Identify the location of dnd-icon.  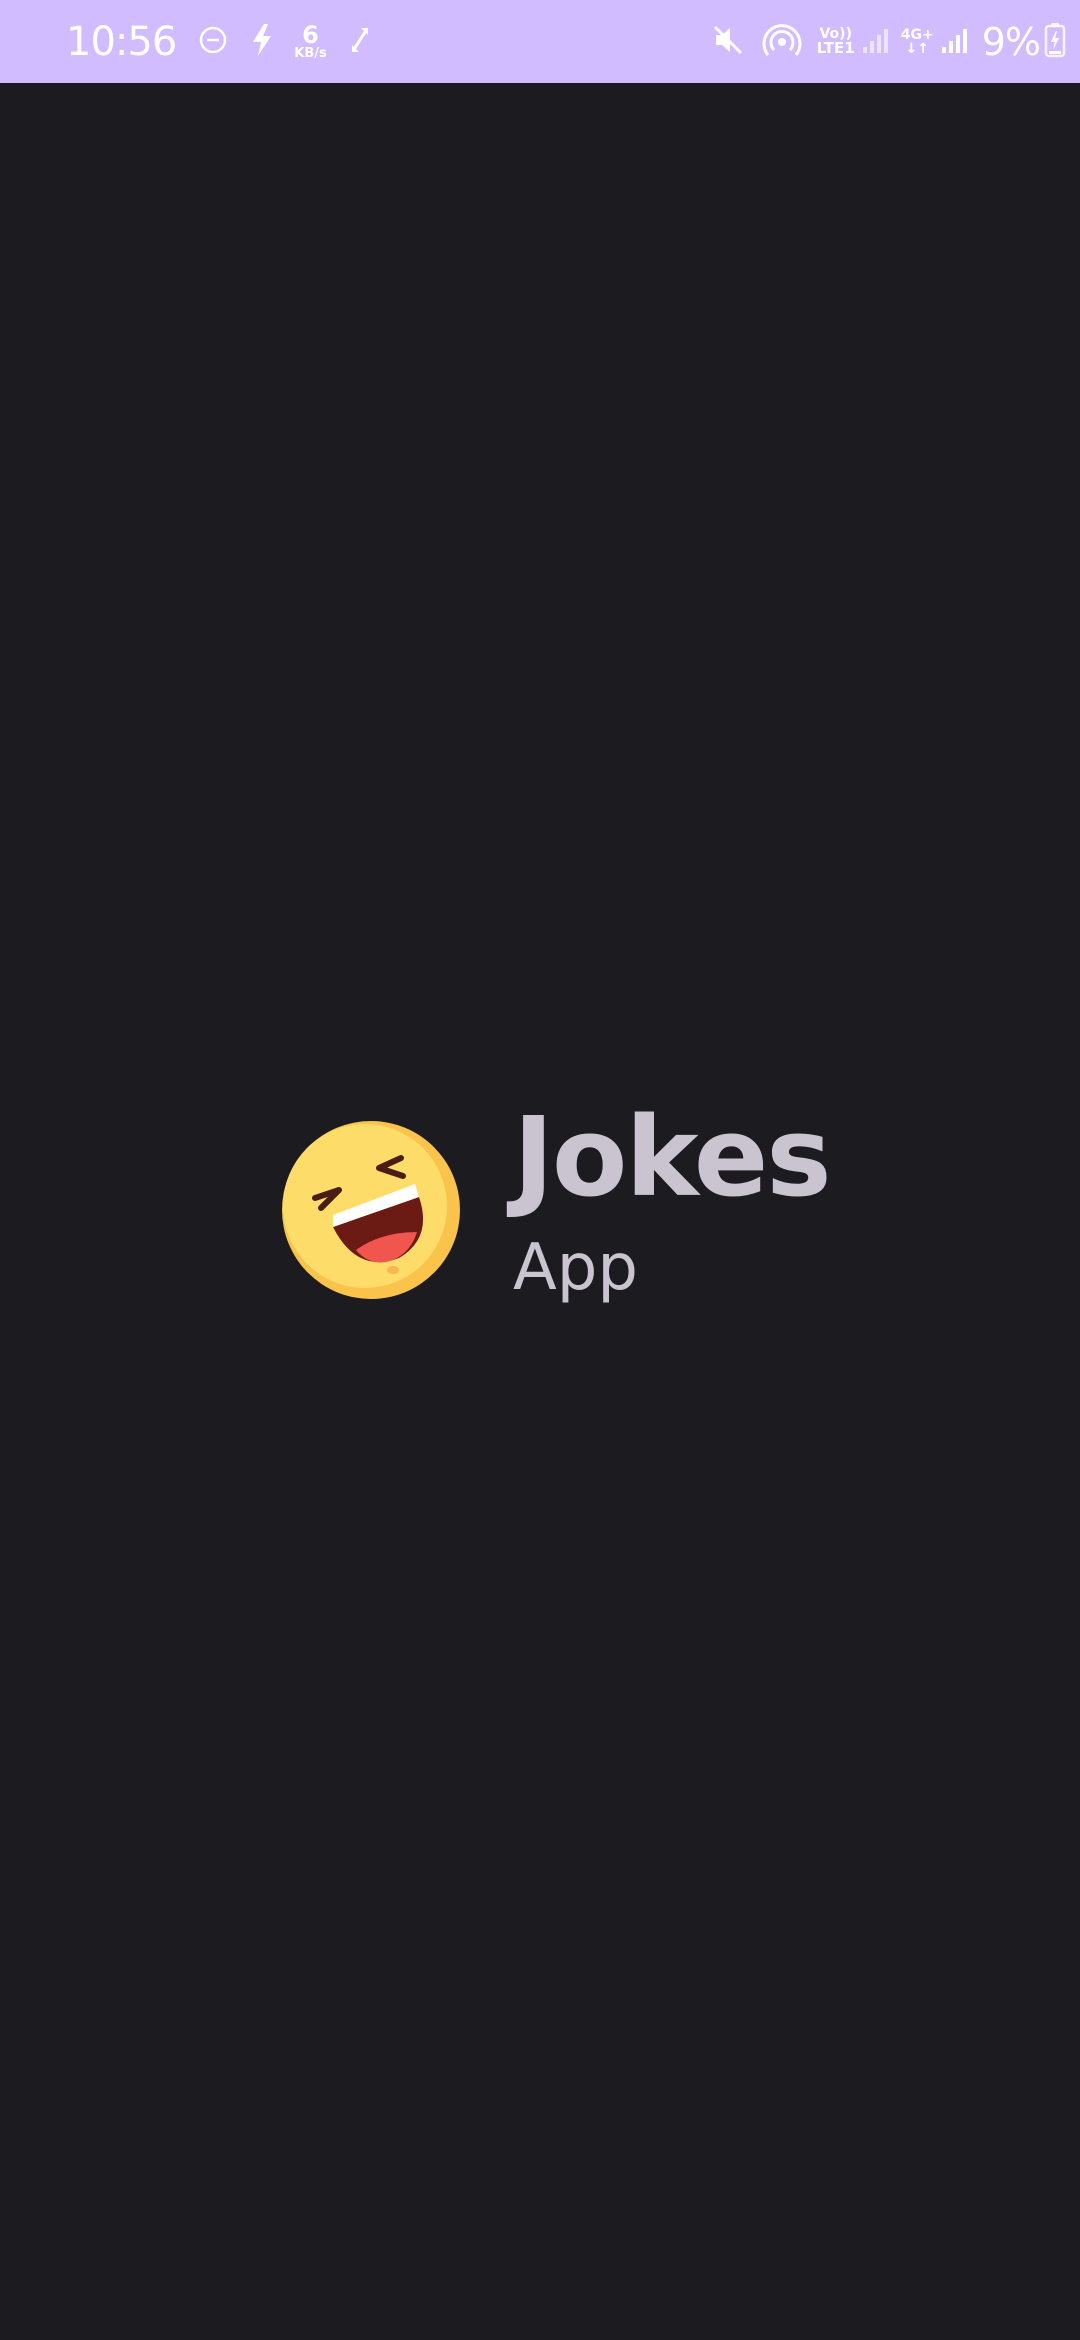
(213, 42).